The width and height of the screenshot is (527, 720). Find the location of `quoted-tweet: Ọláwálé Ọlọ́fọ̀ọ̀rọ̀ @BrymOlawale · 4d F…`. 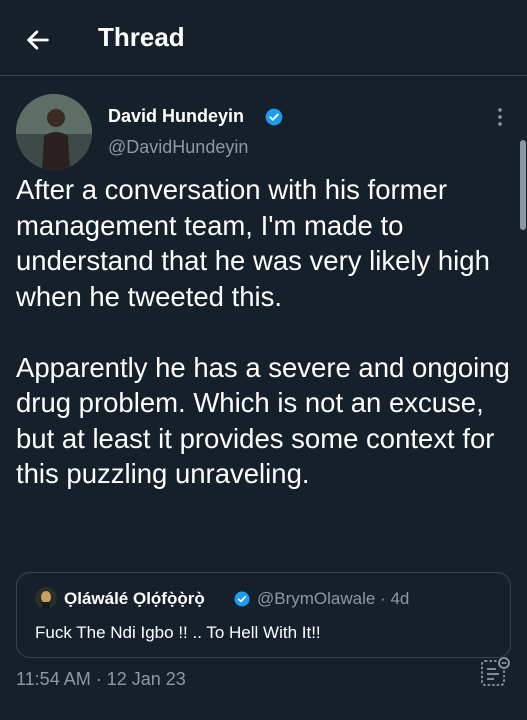

quoted-tweet: Ọláwálé Ọlọ́fọ̀ọ̀rọ̀ @BrymOlawale · 4d F… is located at coordinates (263, 615).